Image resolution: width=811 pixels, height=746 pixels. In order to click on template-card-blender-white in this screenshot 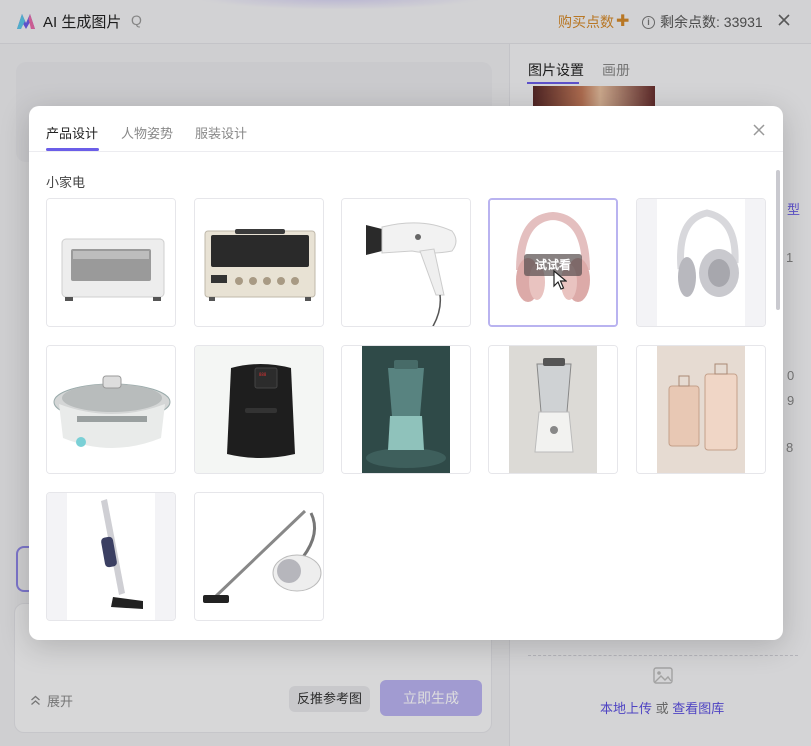, I will do `click(553, 409)`.